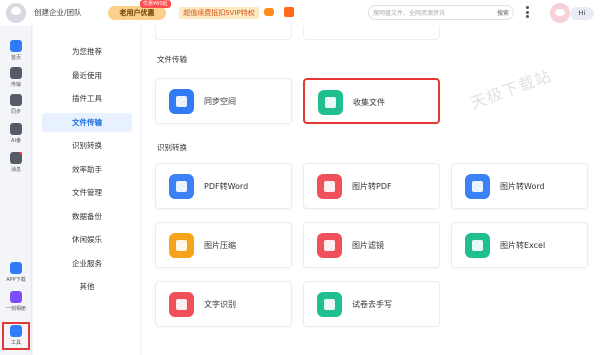 Image resolution: width=600 pixels, height=355 pixels. I want to click on sync-space-icon, so click(181, 101).